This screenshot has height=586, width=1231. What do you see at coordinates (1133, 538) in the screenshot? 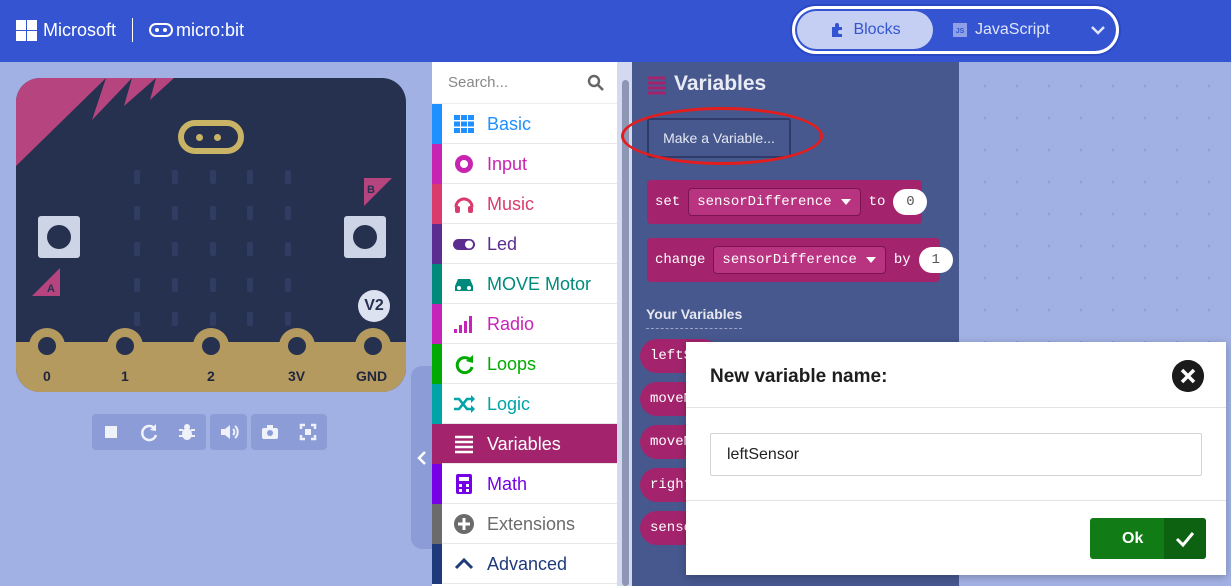
I see `ok-label: Ok` at bounding box center [1133, 538].